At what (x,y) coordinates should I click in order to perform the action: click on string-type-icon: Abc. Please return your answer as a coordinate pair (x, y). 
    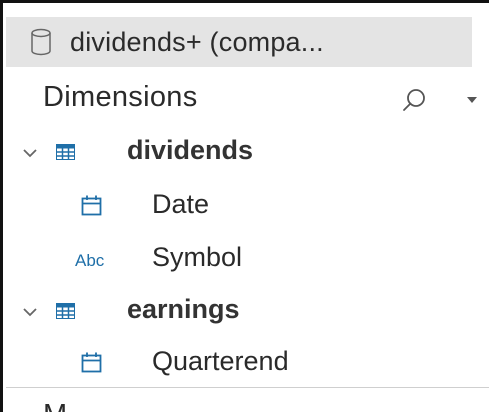
    Looking at the image, I should click on (90, 260).